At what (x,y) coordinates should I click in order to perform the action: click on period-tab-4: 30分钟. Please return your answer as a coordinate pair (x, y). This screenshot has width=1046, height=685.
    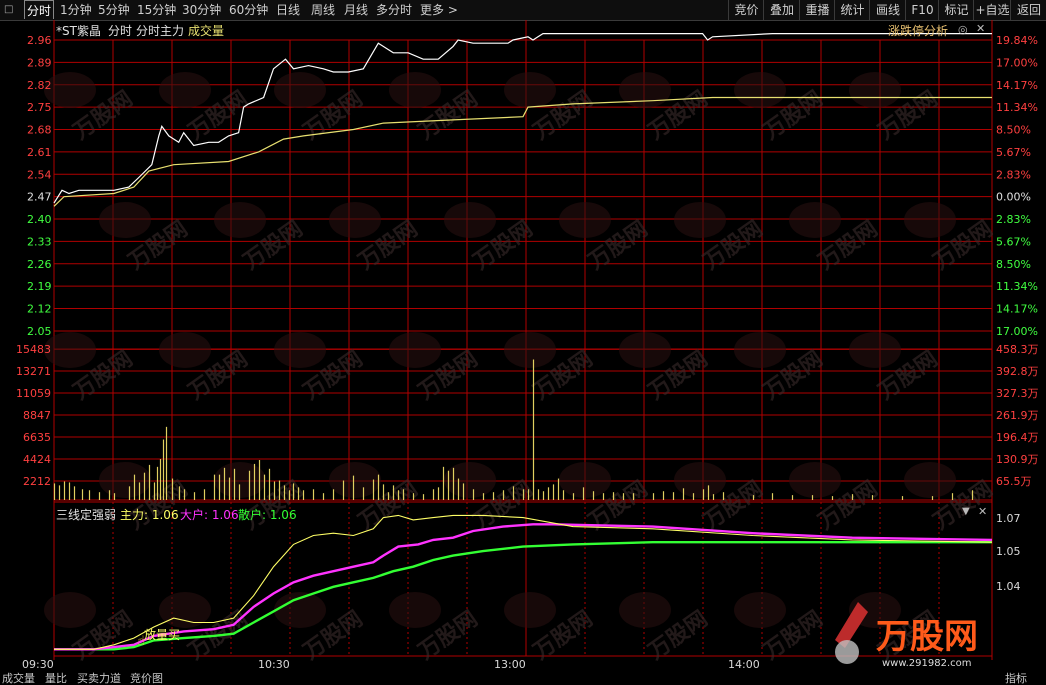
    Looking at the image, I should click on (201, 10).